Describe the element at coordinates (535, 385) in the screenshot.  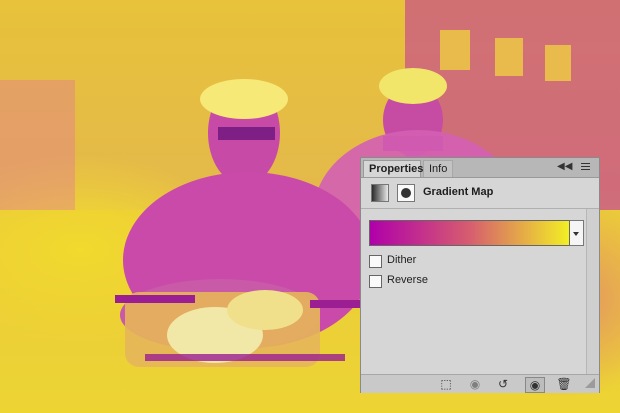
I see `visibility-eye-icon: ◉` at that location.